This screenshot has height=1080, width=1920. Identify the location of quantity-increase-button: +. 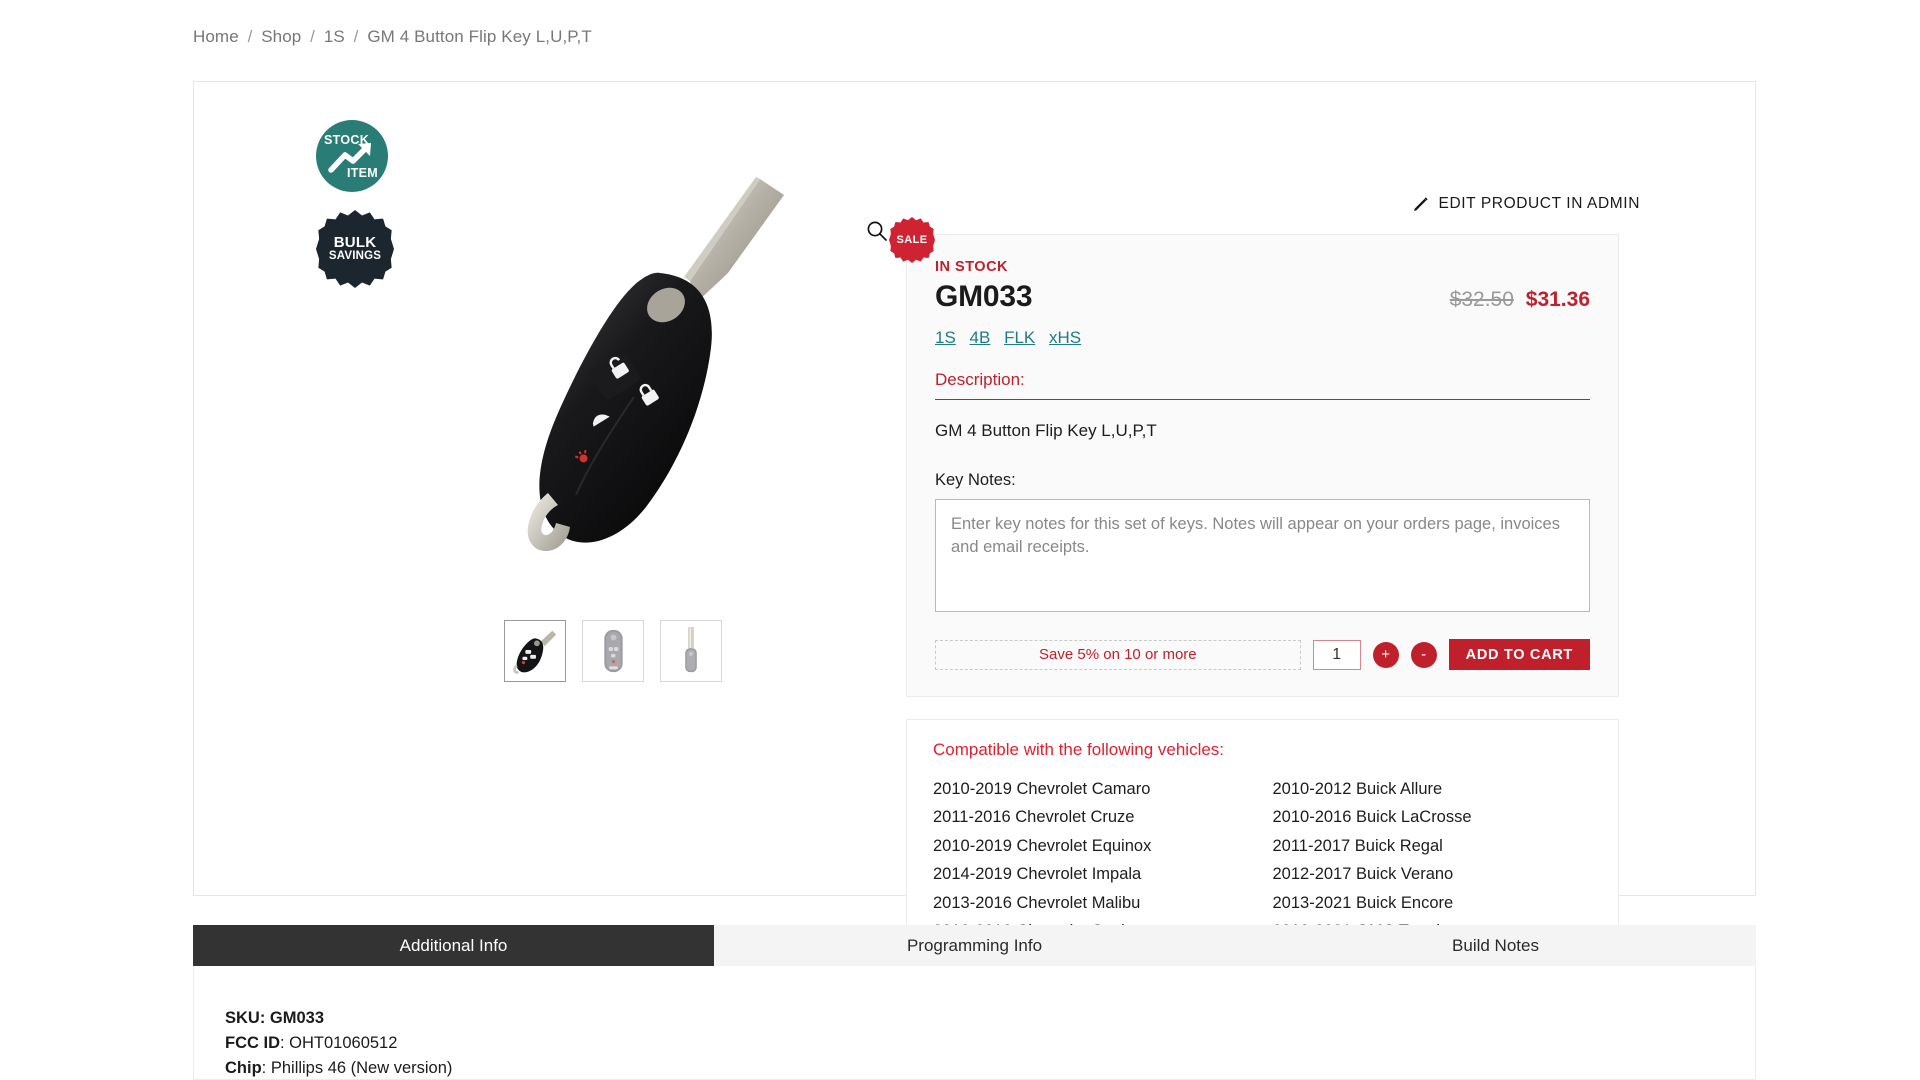
(1385, 654).